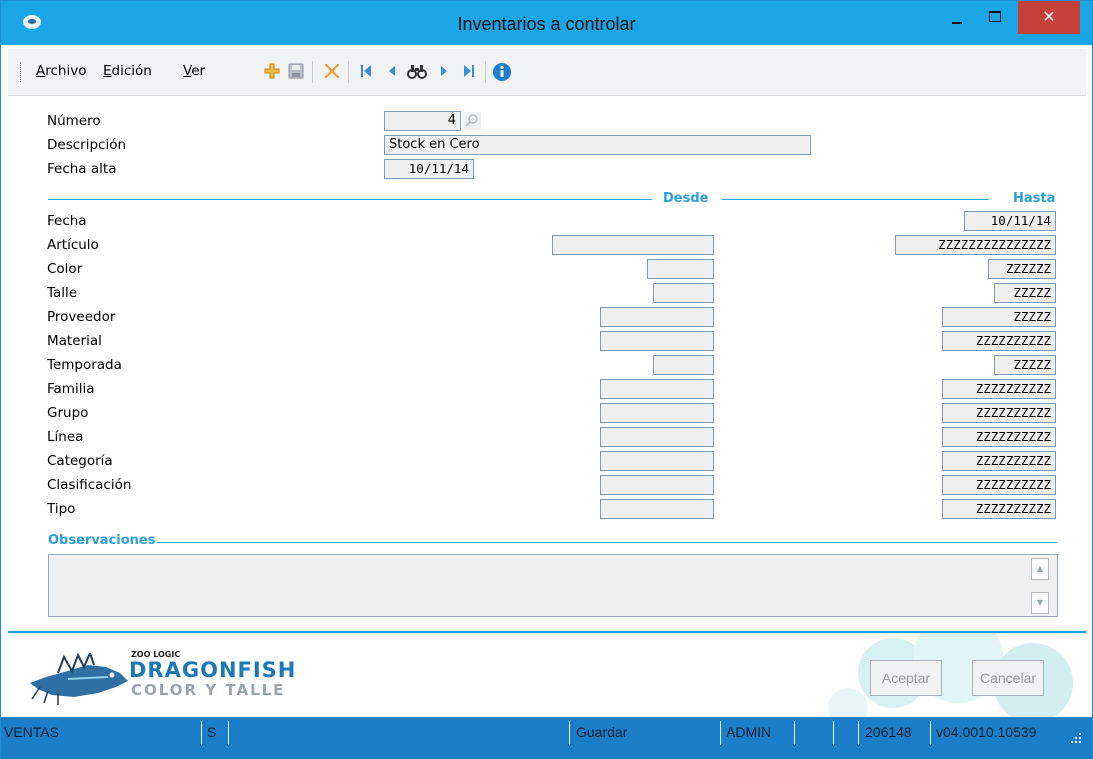 This screenshot has width=1093, height=759. What do you see at coordinates (1025, 293) in the screenshot?
I see `hasta-field-talle: ZZZZZ` at bounding box center [1025, 293].